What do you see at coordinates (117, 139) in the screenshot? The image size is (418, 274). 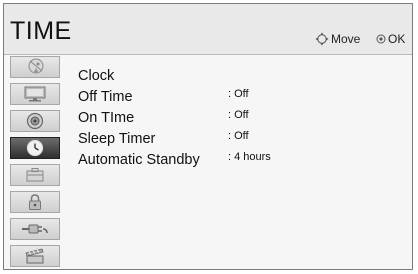 I see `menu-item-label: Sleep Timer` at bounding box center [117, 139].